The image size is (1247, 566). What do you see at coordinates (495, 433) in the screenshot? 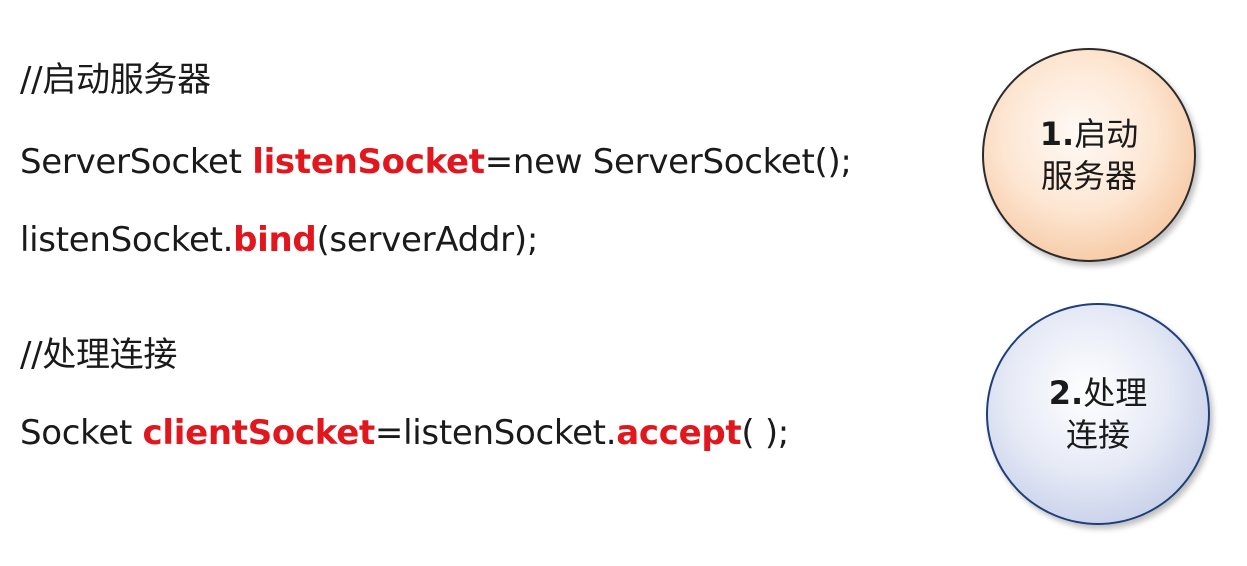
I see `code-text: =listenSocket.` at bounding box center [495, 433].